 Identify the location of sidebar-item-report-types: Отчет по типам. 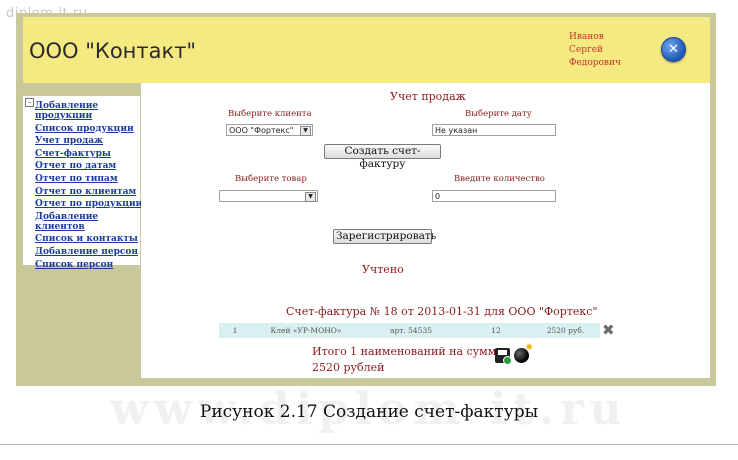
(89, 179).